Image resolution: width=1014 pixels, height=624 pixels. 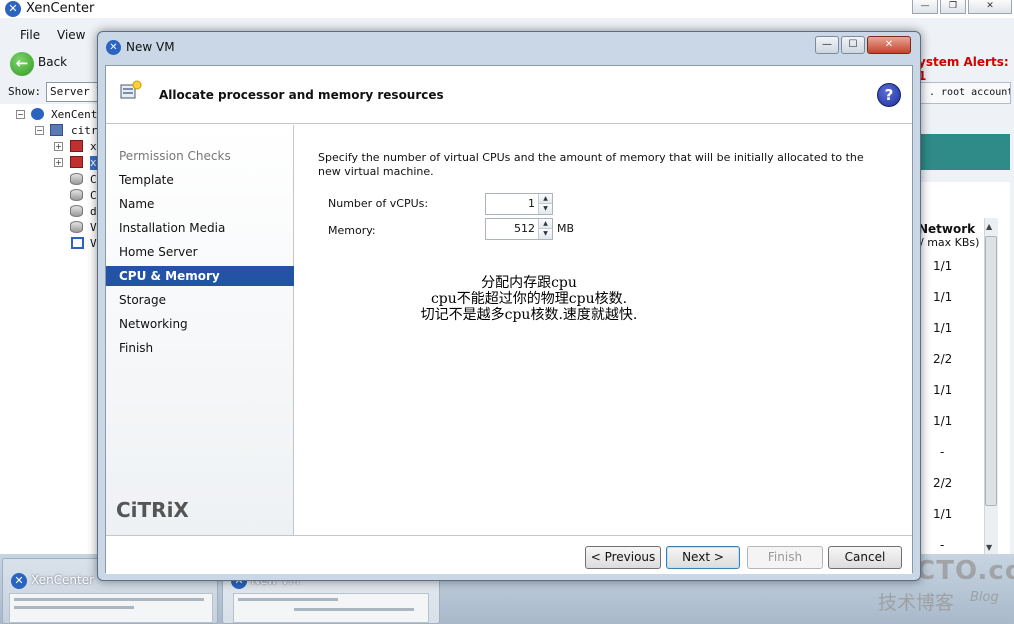 I want to click on tree-item: d, so click(x=93, y=212).